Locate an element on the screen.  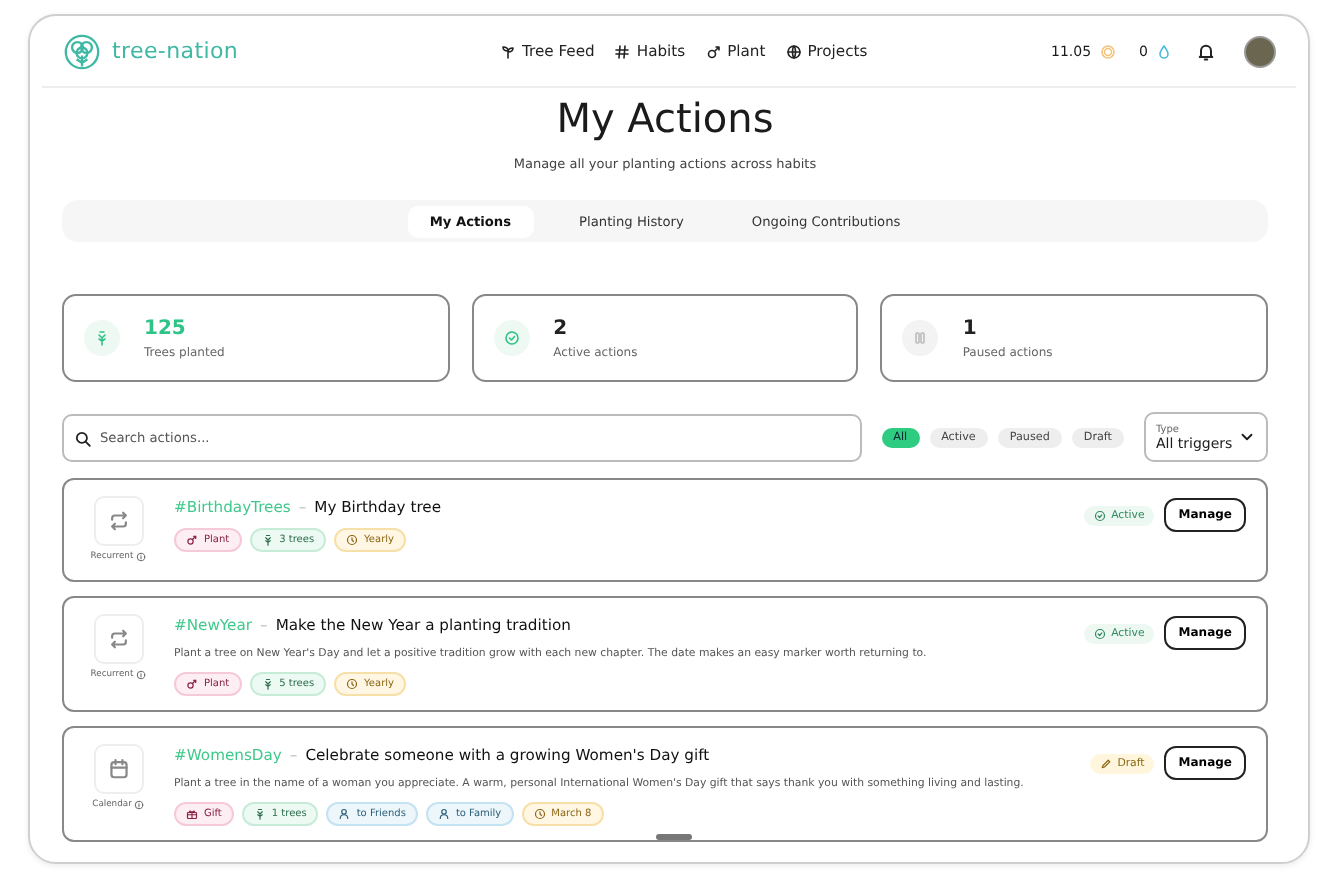
stat-value: 2 is located at coordinates (561, 328).